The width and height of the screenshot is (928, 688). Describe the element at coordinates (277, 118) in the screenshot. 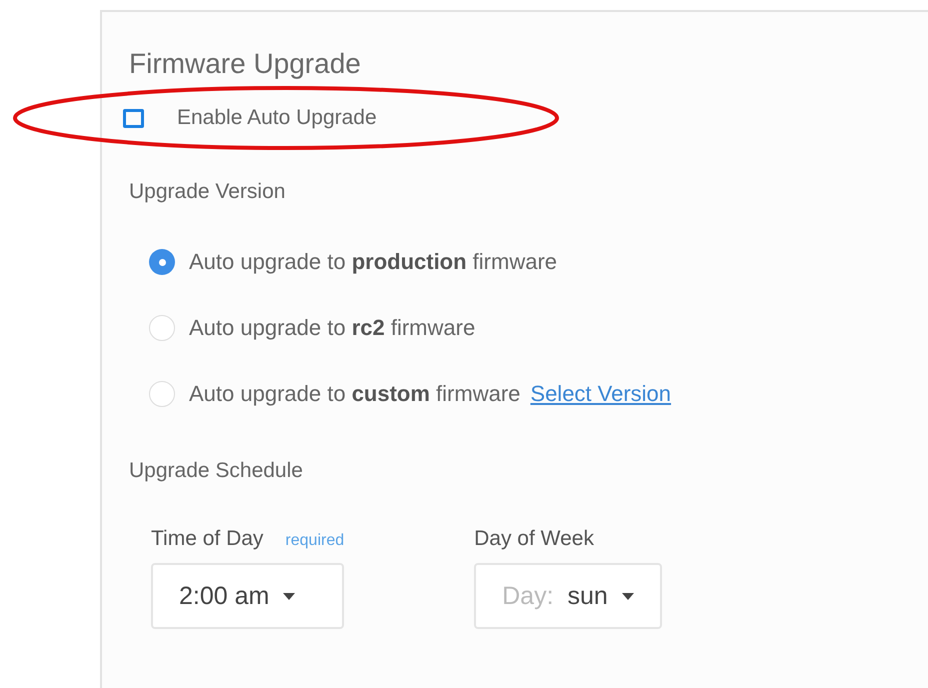

I see `checkbox-label: Enable Auto Upgrade` at that location.